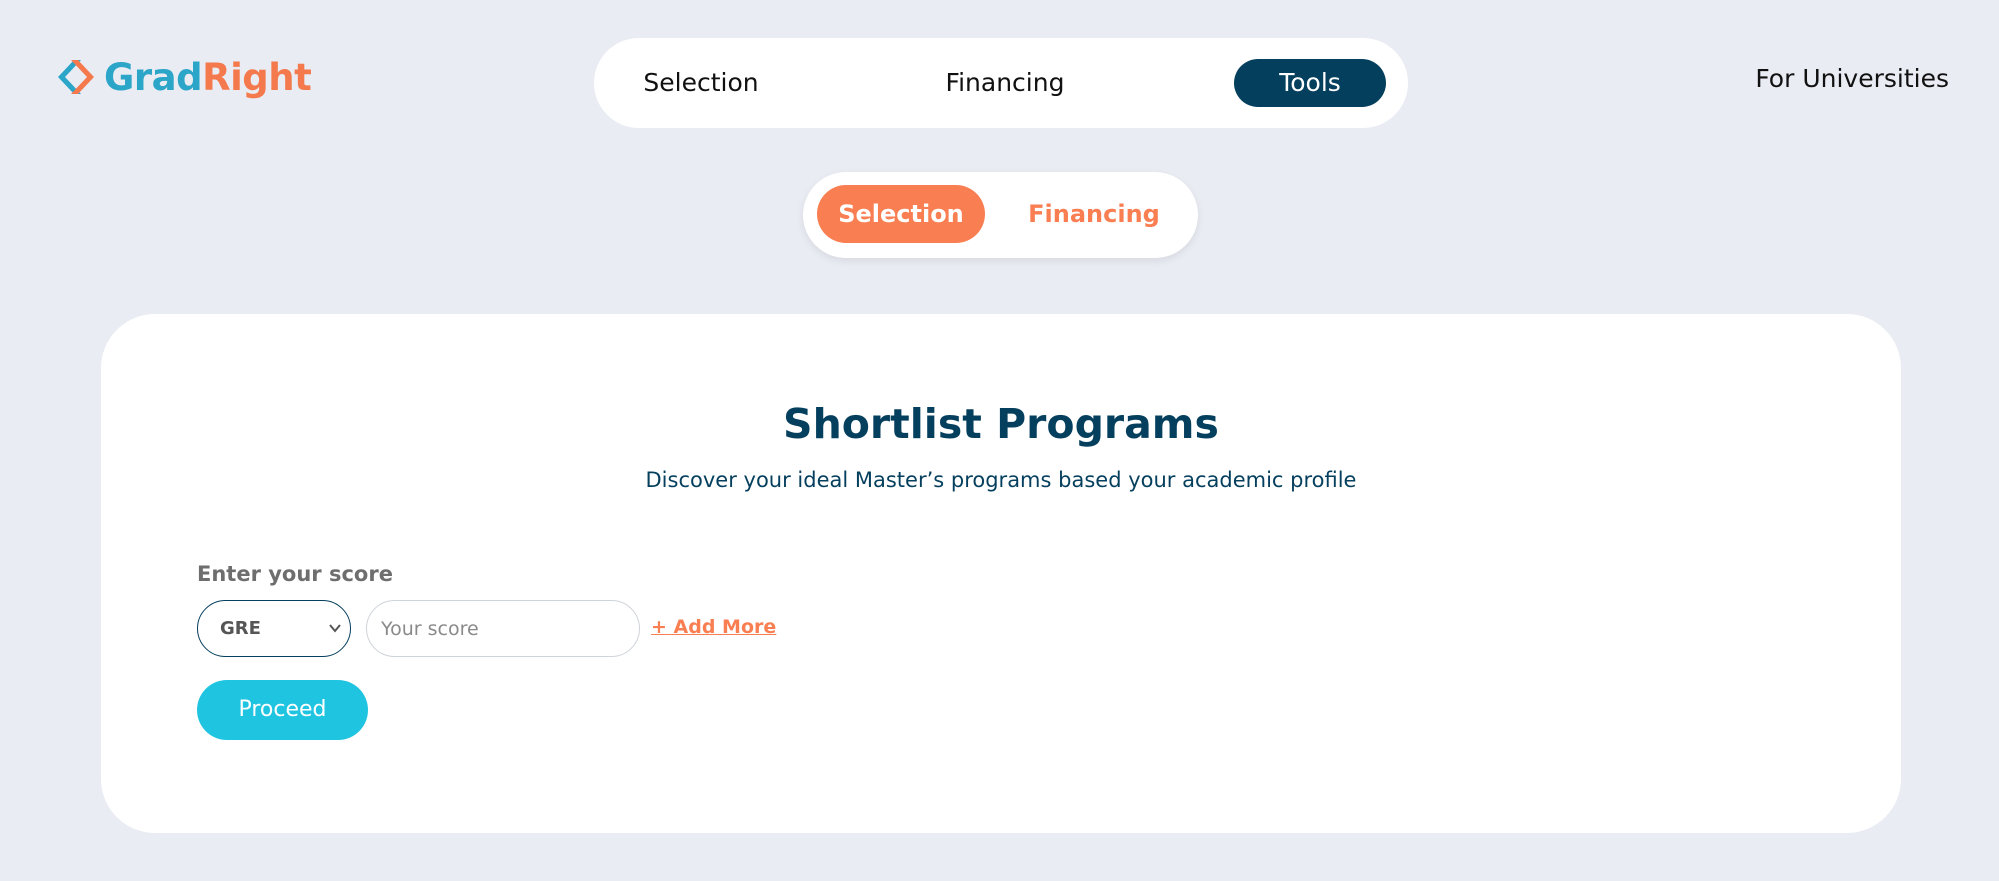 This screenshot has height=881, width=1999. Describe the element at coordinates (1000, 215) in the screenshot. I see `tool-tabs: Selection Financing` at that location.